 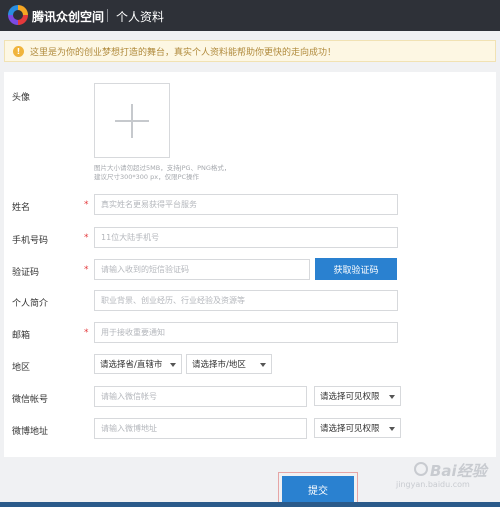 What do you see at coordinates (250, 504) in the screenshot?
I see `taskbar-strip` at bounding box center [250, 504].